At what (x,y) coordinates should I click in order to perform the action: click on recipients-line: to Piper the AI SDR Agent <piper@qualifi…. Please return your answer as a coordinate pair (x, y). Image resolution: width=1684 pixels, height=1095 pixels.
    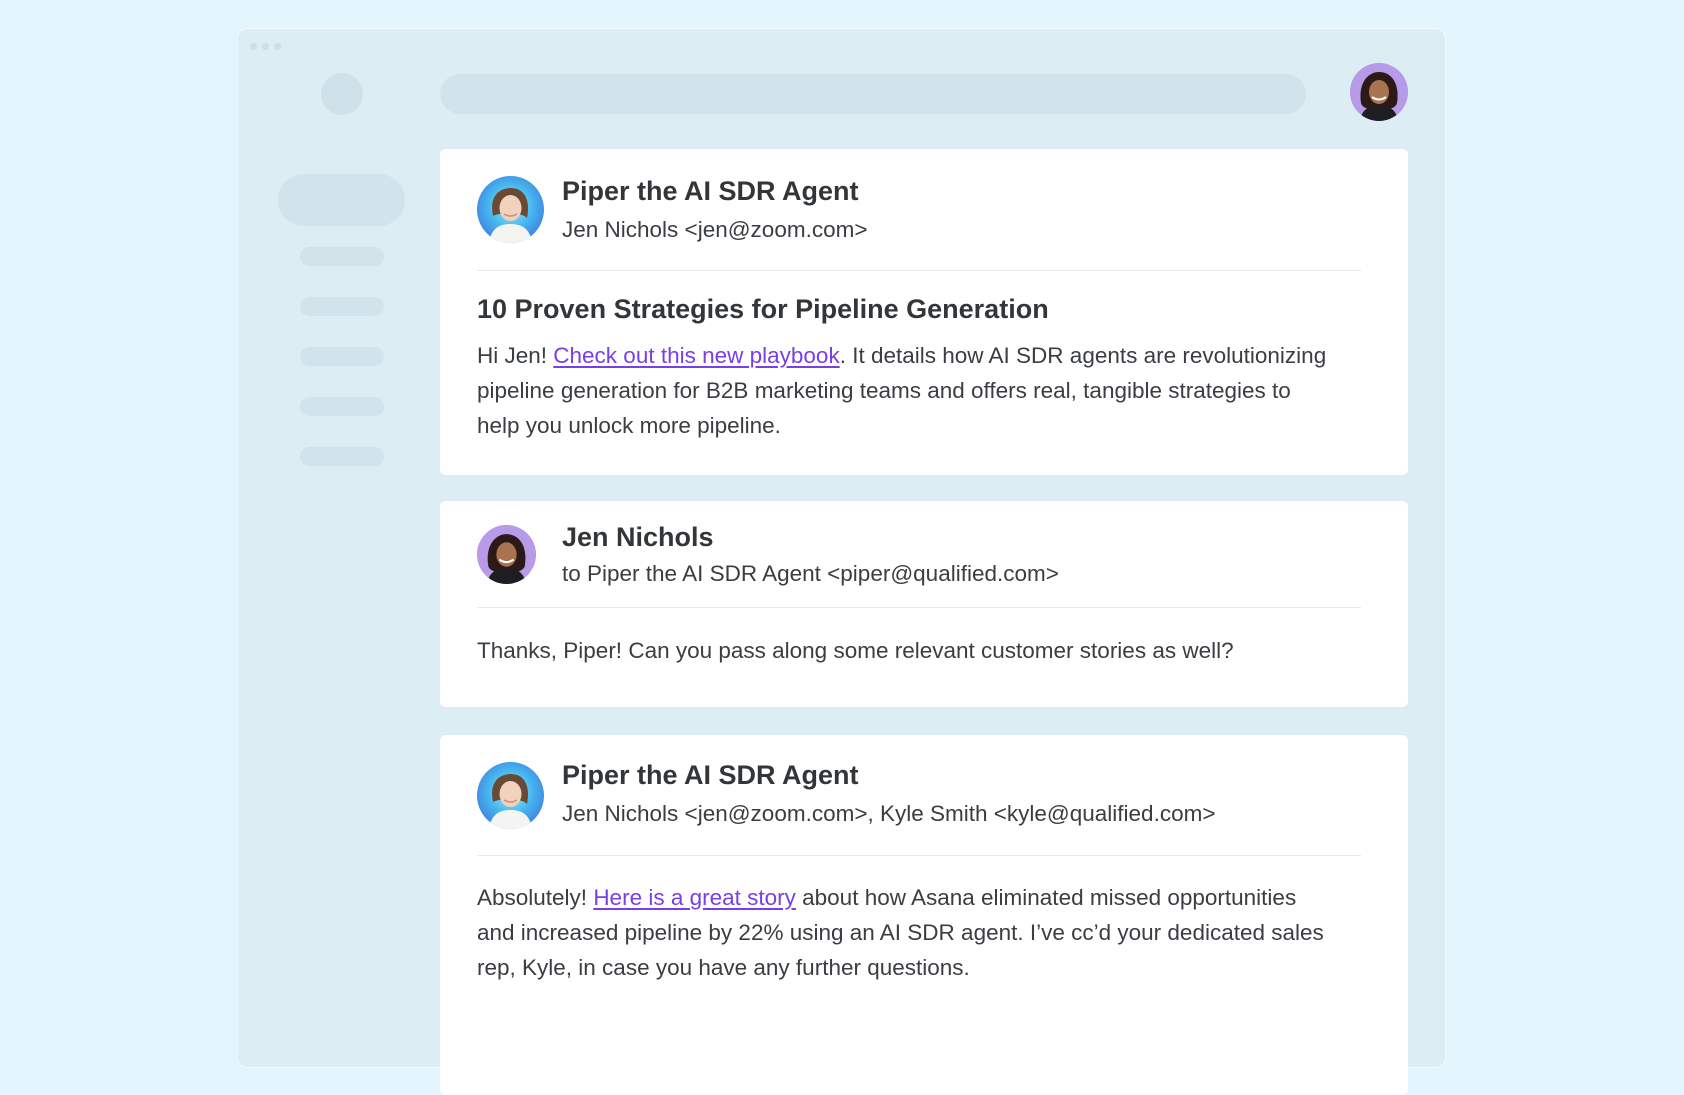
    Looking at the image, I should click on (810, 573).